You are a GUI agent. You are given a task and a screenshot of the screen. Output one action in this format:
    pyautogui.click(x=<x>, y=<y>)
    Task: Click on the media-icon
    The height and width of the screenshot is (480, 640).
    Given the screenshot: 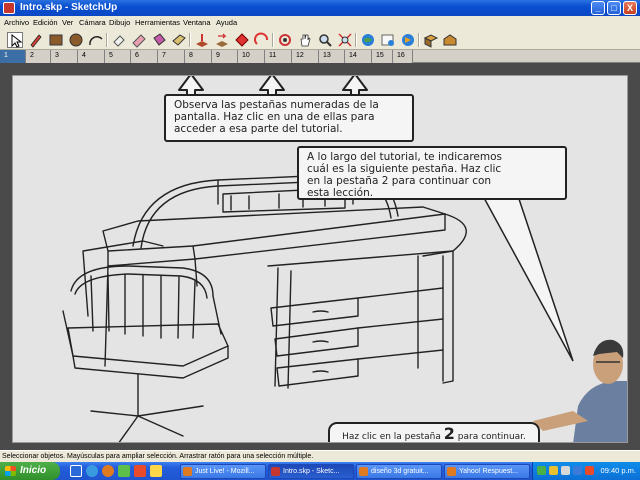 What is the action you would take?
    pyautogui.click(x=140, y=471)
    